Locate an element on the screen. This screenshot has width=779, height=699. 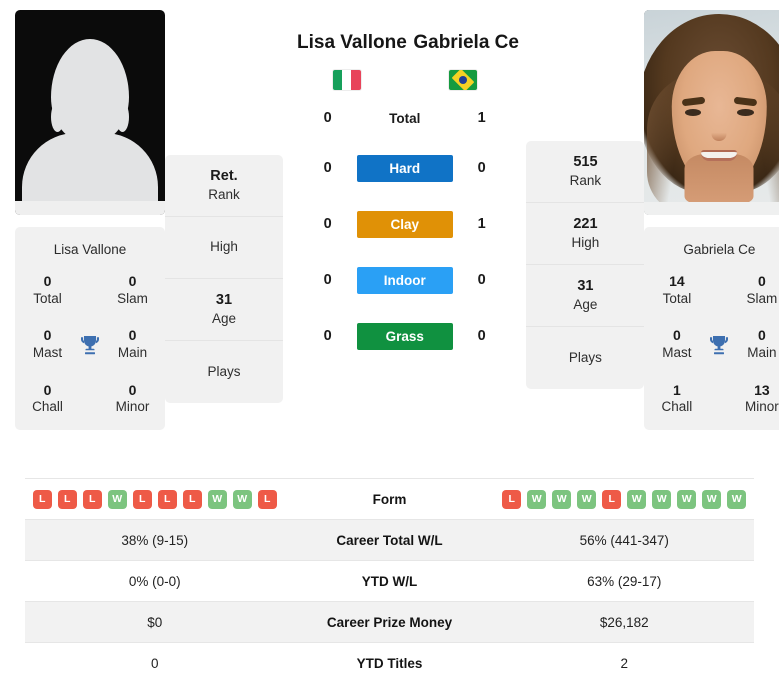
right-titles-minor: 13 Minor is located at coordinates (762, 398).